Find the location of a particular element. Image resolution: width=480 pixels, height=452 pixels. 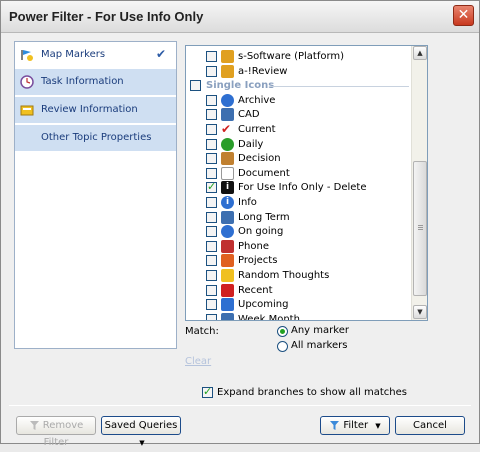

scroll-down-button: ▼ is located at coordinates (420, 312).